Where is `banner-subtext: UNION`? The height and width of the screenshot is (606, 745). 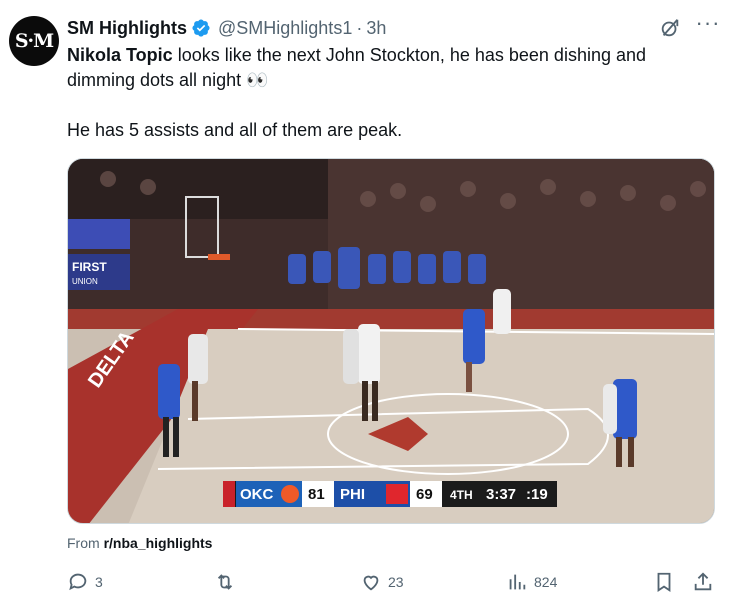 banner-subtext: UNION is located at coordinates (85, 281).